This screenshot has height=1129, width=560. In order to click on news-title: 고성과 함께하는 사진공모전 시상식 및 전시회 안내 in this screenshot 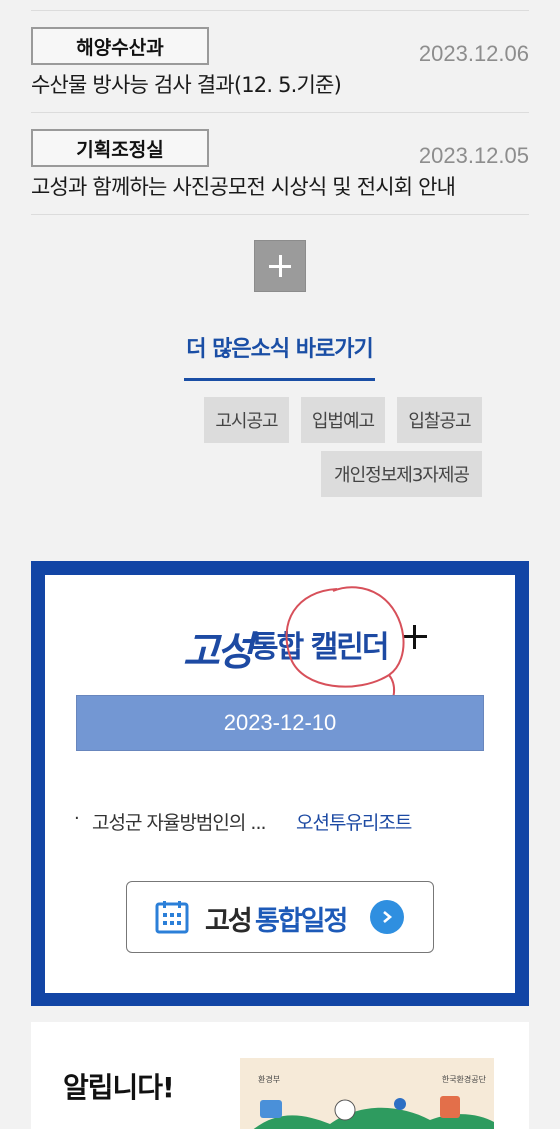, I will do `click(243, 186)`.